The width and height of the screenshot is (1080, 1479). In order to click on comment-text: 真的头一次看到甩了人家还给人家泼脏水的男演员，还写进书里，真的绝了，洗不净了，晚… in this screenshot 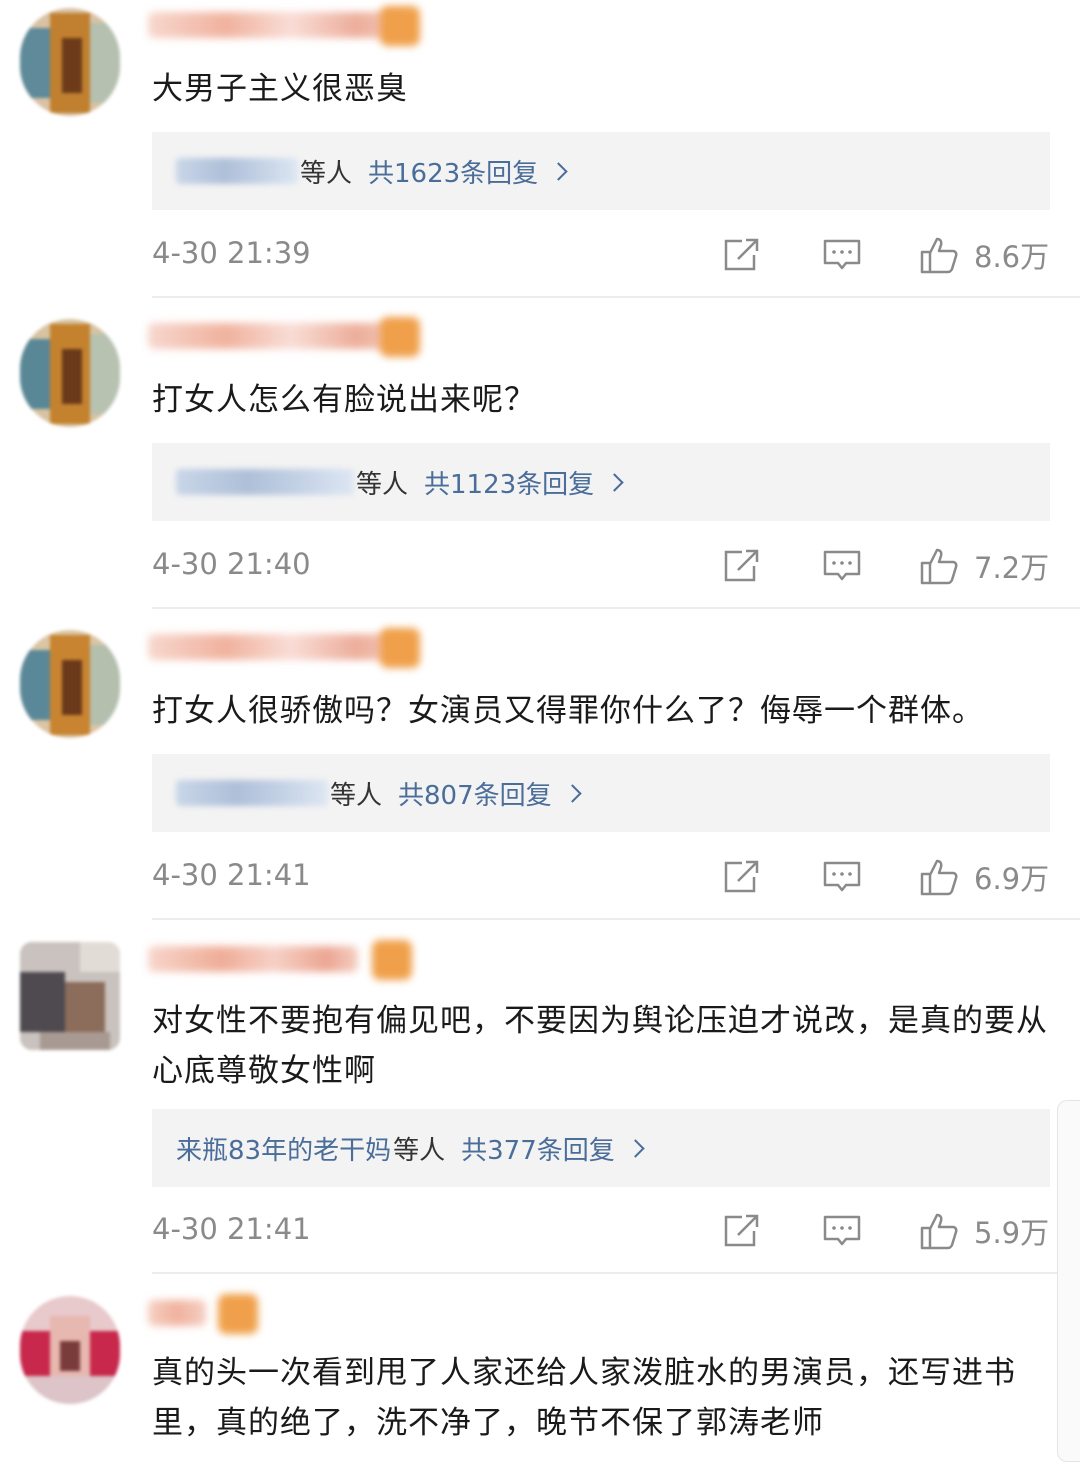, I will do `click(584, 1398)`.